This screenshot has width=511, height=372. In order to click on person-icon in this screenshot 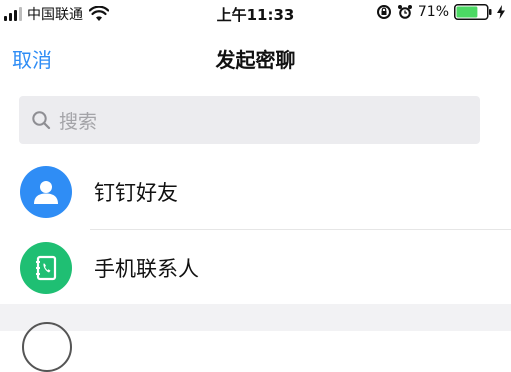, I will do `click(46, 192)`.